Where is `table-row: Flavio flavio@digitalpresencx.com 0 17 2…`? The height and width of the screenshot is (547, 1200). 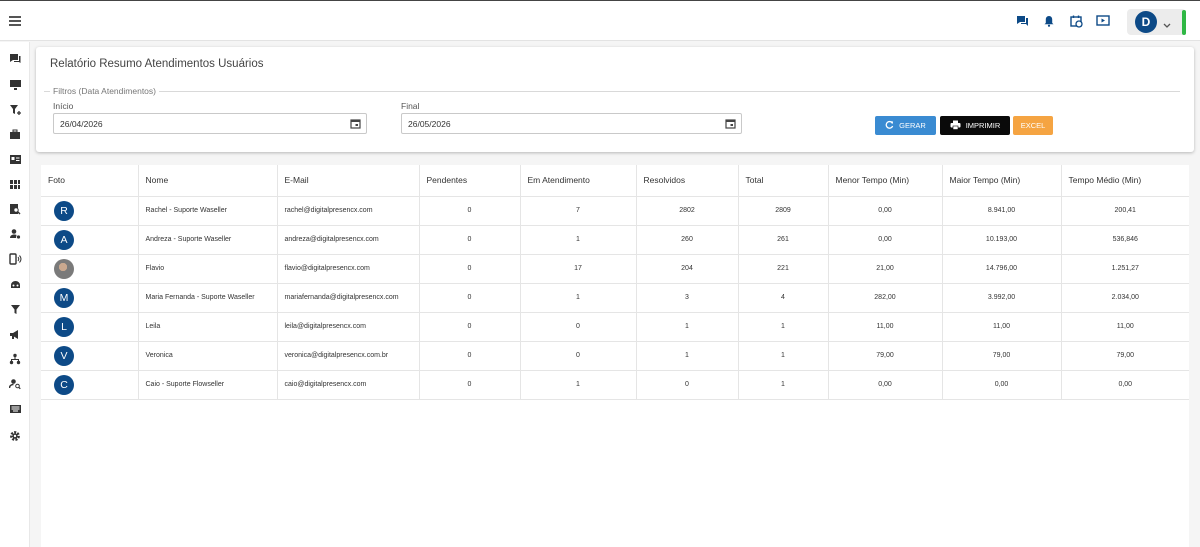
table-row: Flavio flavio@digitalpresencx.com 0 17 2… is located at coordinates (615, 269).